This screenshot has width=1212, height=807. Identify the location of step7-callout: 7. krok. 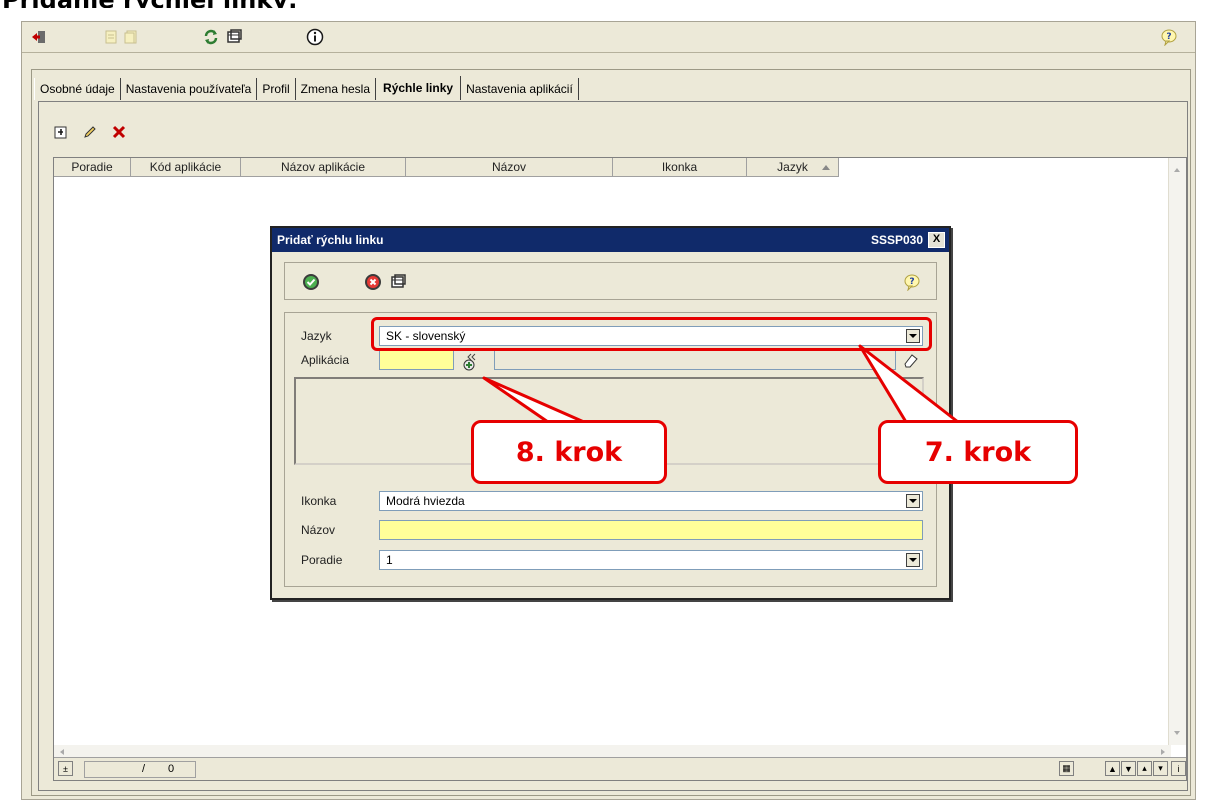
(978, 452).